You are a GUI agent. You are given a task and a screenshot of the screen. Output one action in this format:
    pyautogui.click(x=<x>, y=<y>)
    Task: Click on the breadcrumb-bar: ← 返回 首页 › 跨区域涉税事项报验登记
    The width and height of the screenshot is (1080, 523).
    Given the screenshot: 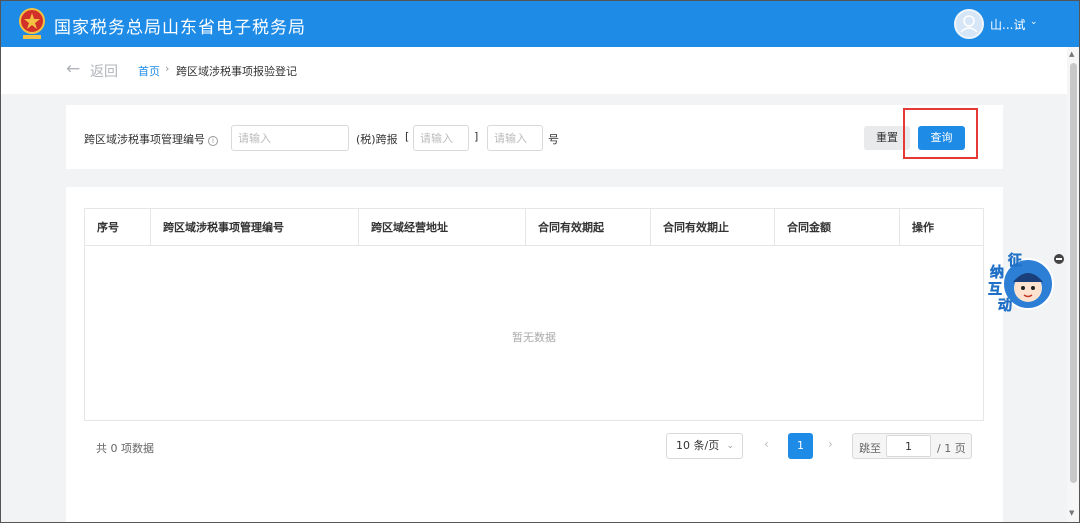 What is the action you would take?
    pyautogui.click(x=540, y=70)
    